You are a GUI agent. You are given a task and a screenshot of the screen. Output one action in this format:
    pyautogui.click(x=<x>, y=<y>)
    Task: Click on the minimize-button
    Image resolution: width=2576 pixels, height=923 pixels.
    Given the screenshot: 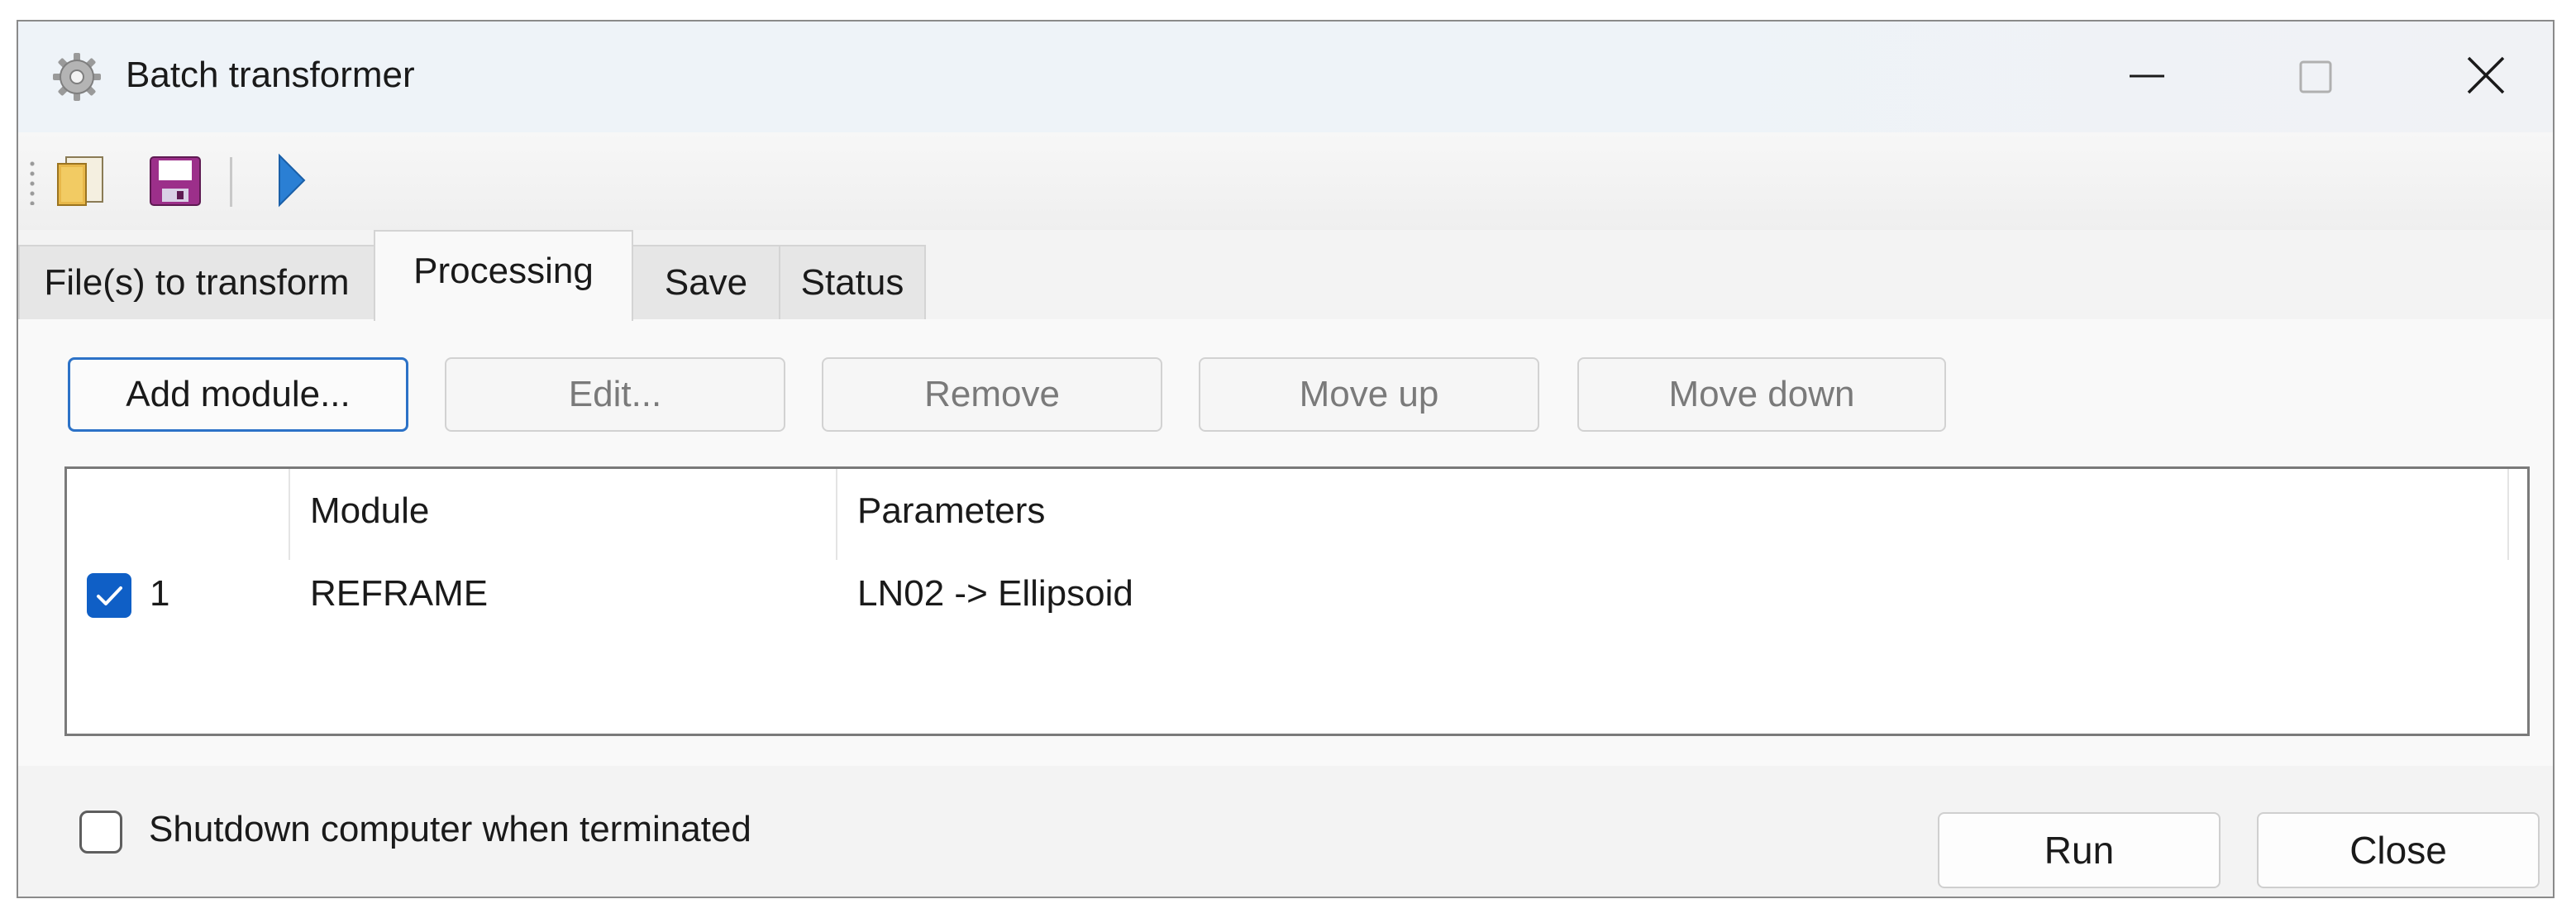 What is the action you would take?
    pyautogui.click(x=2146, y=77)
    